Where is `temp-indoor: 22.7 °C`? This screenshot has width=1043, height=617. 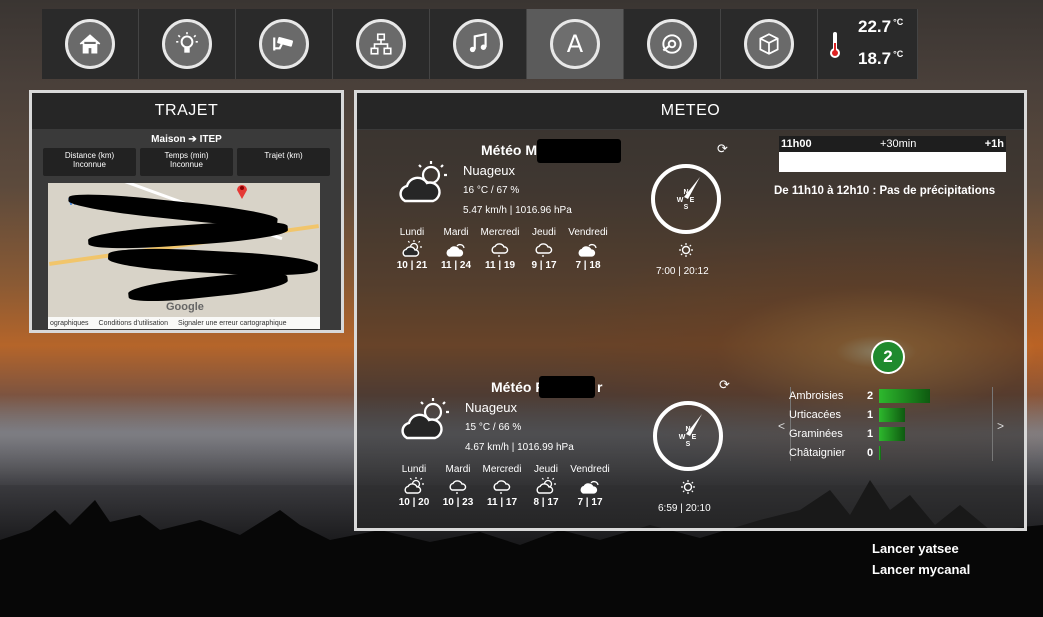 temp-indoor: 22.7 °C is located at coordinates (881, 26).